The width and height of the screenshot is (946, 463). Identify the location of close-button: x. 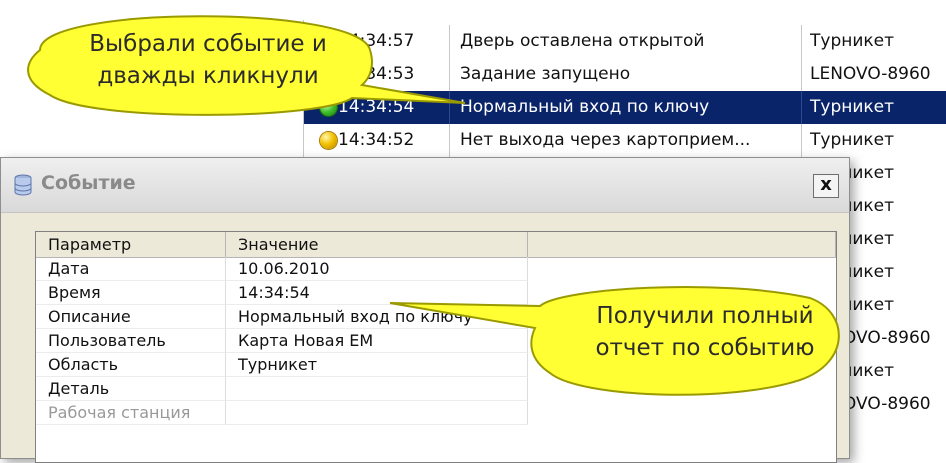
(826, 186).